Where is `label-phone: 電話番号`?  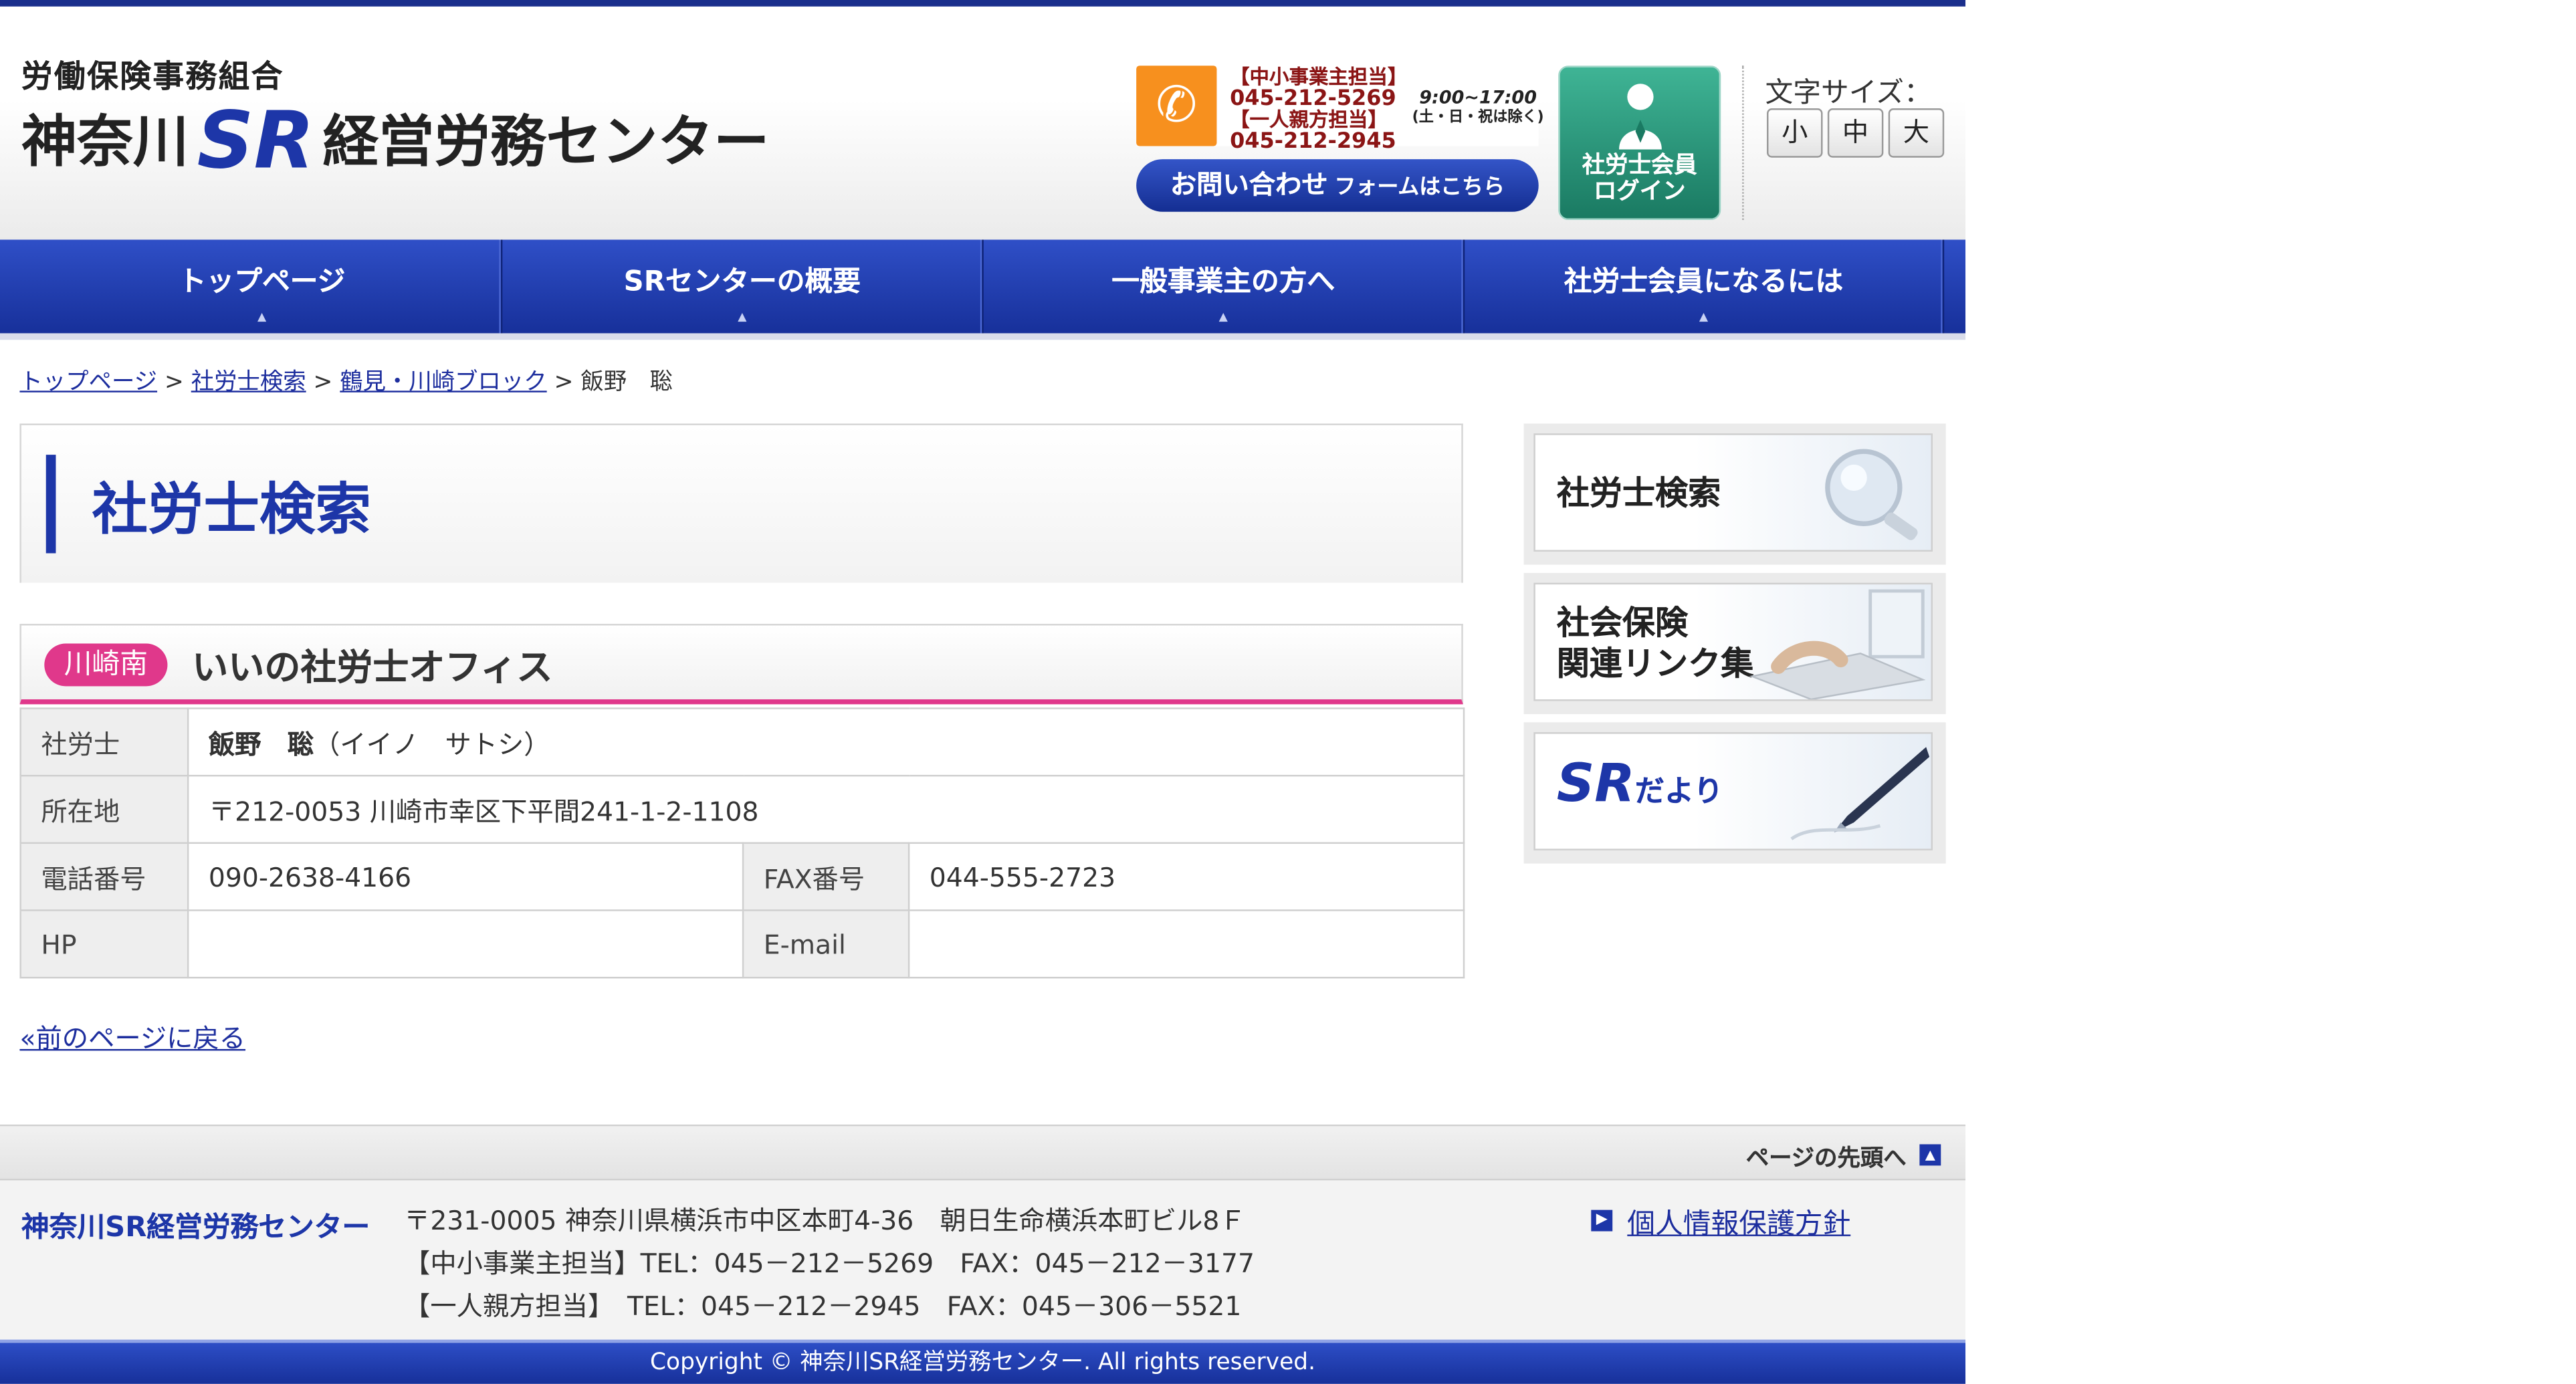
label-phone: 電話番号 is located at coordinates (104, 876).